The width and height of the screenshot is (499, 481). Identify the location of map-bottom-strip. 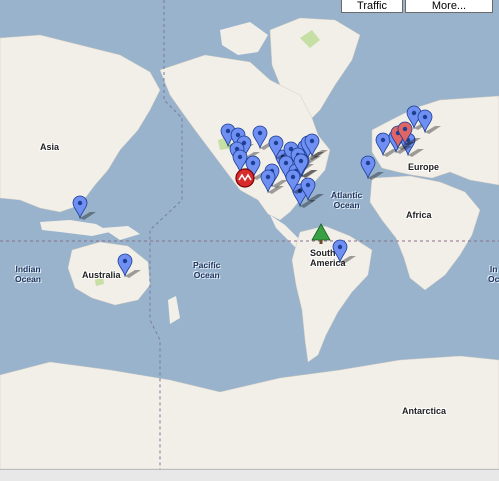
(249, 475).